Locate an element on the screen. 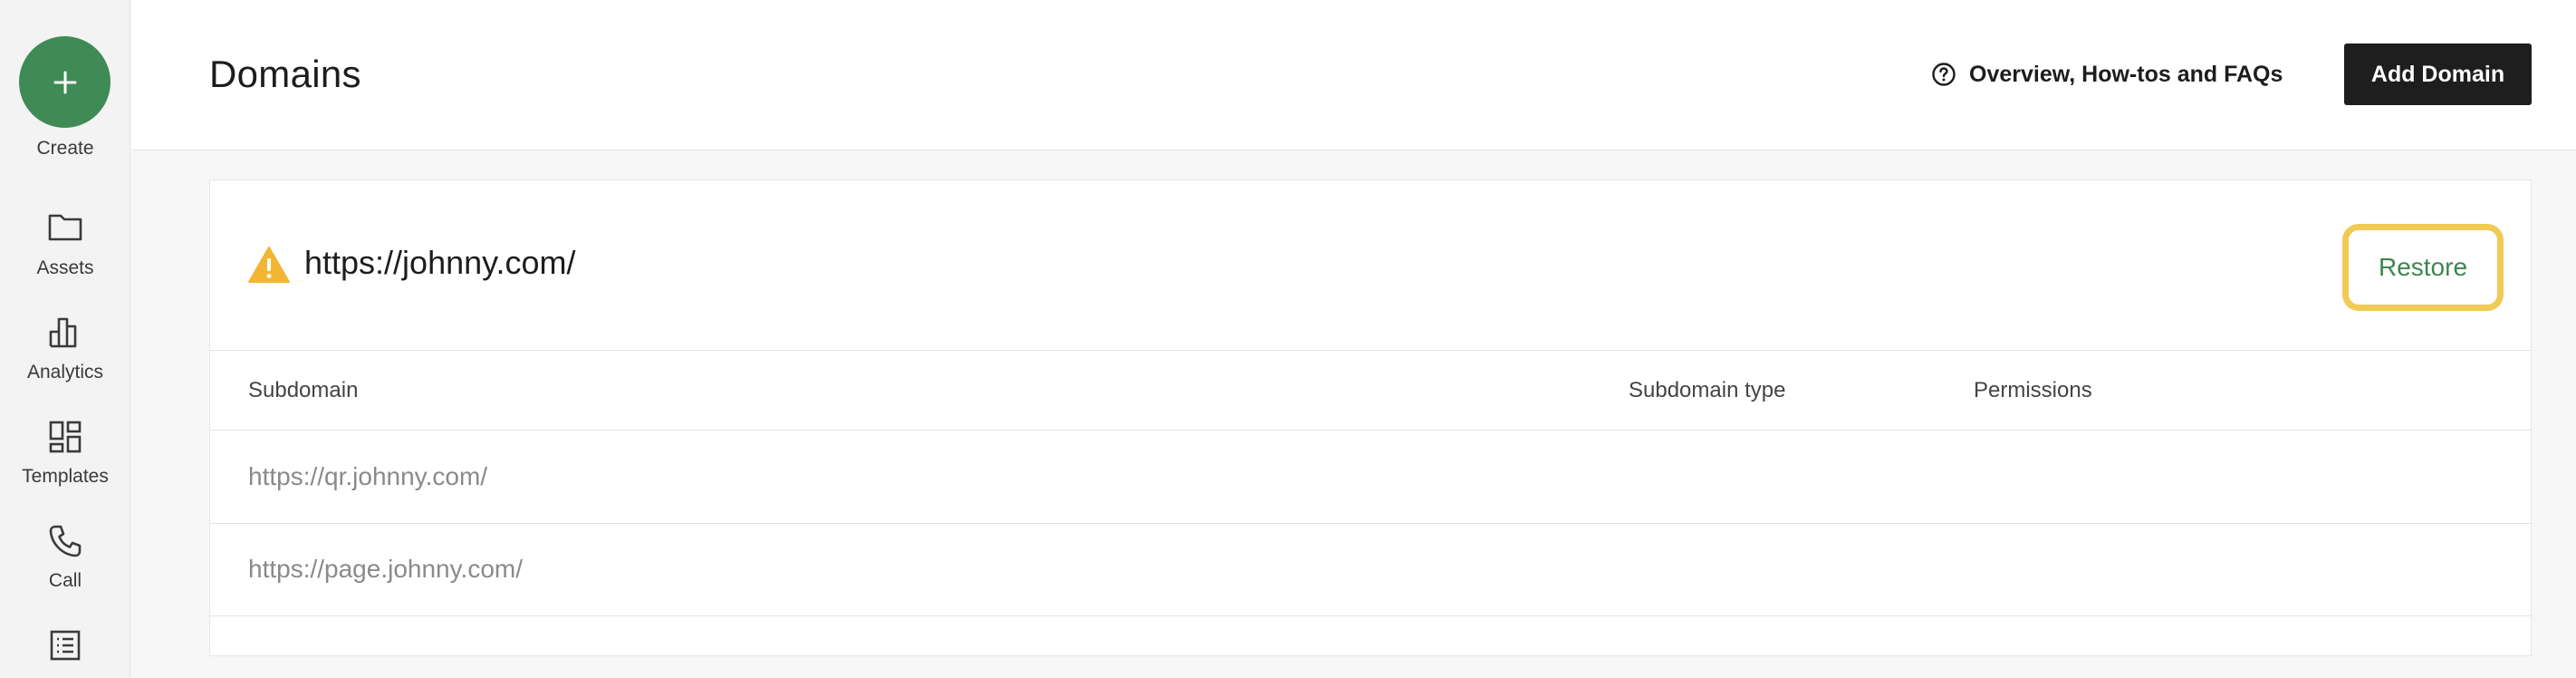 Image resolution: width=2576 pixels, height=678 pixels. phone-icon is located at coordinates (65, 541).